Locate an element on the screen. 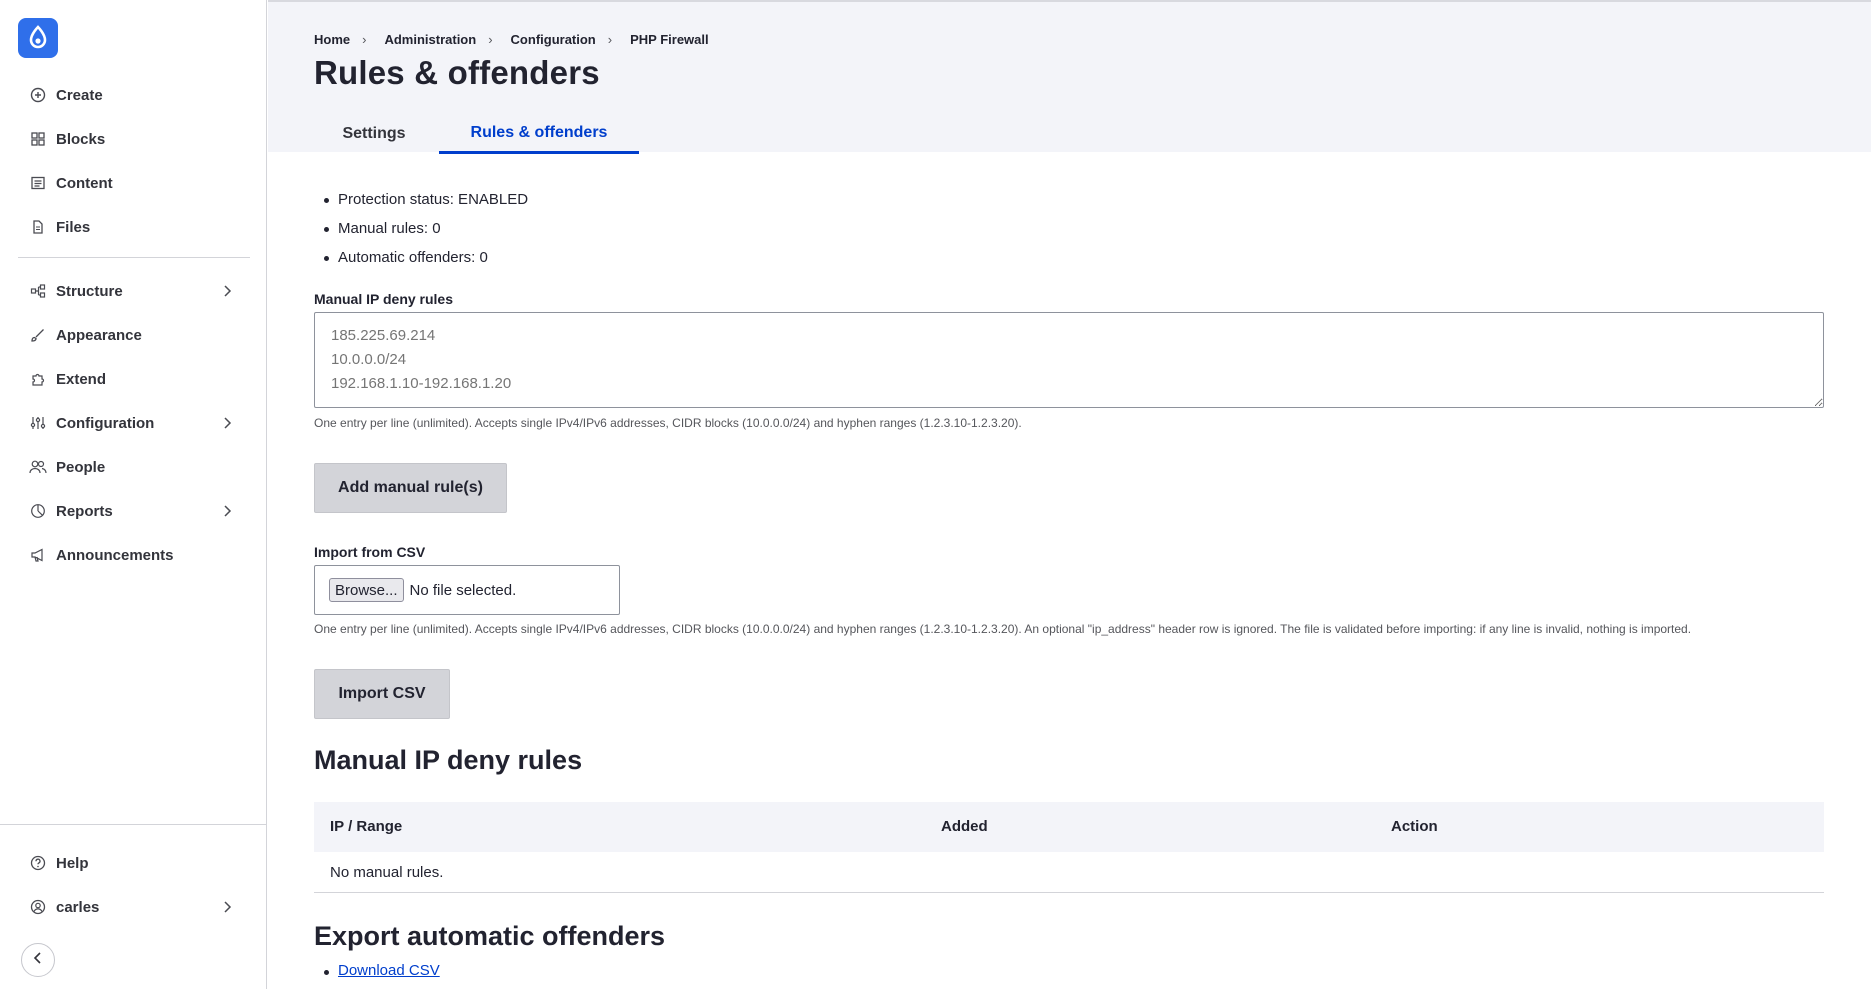  manual-rules-textarea is located at coordinates (1069, 360).